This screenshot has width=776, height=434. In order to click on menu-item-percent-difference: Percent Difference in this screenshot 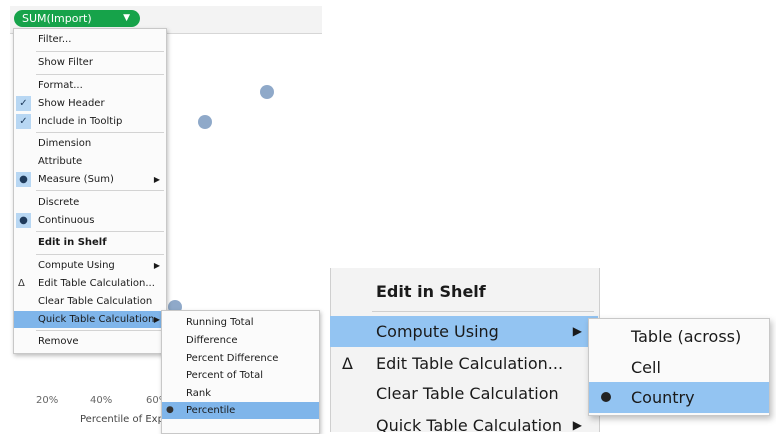, I will do `click(240, 358)`.